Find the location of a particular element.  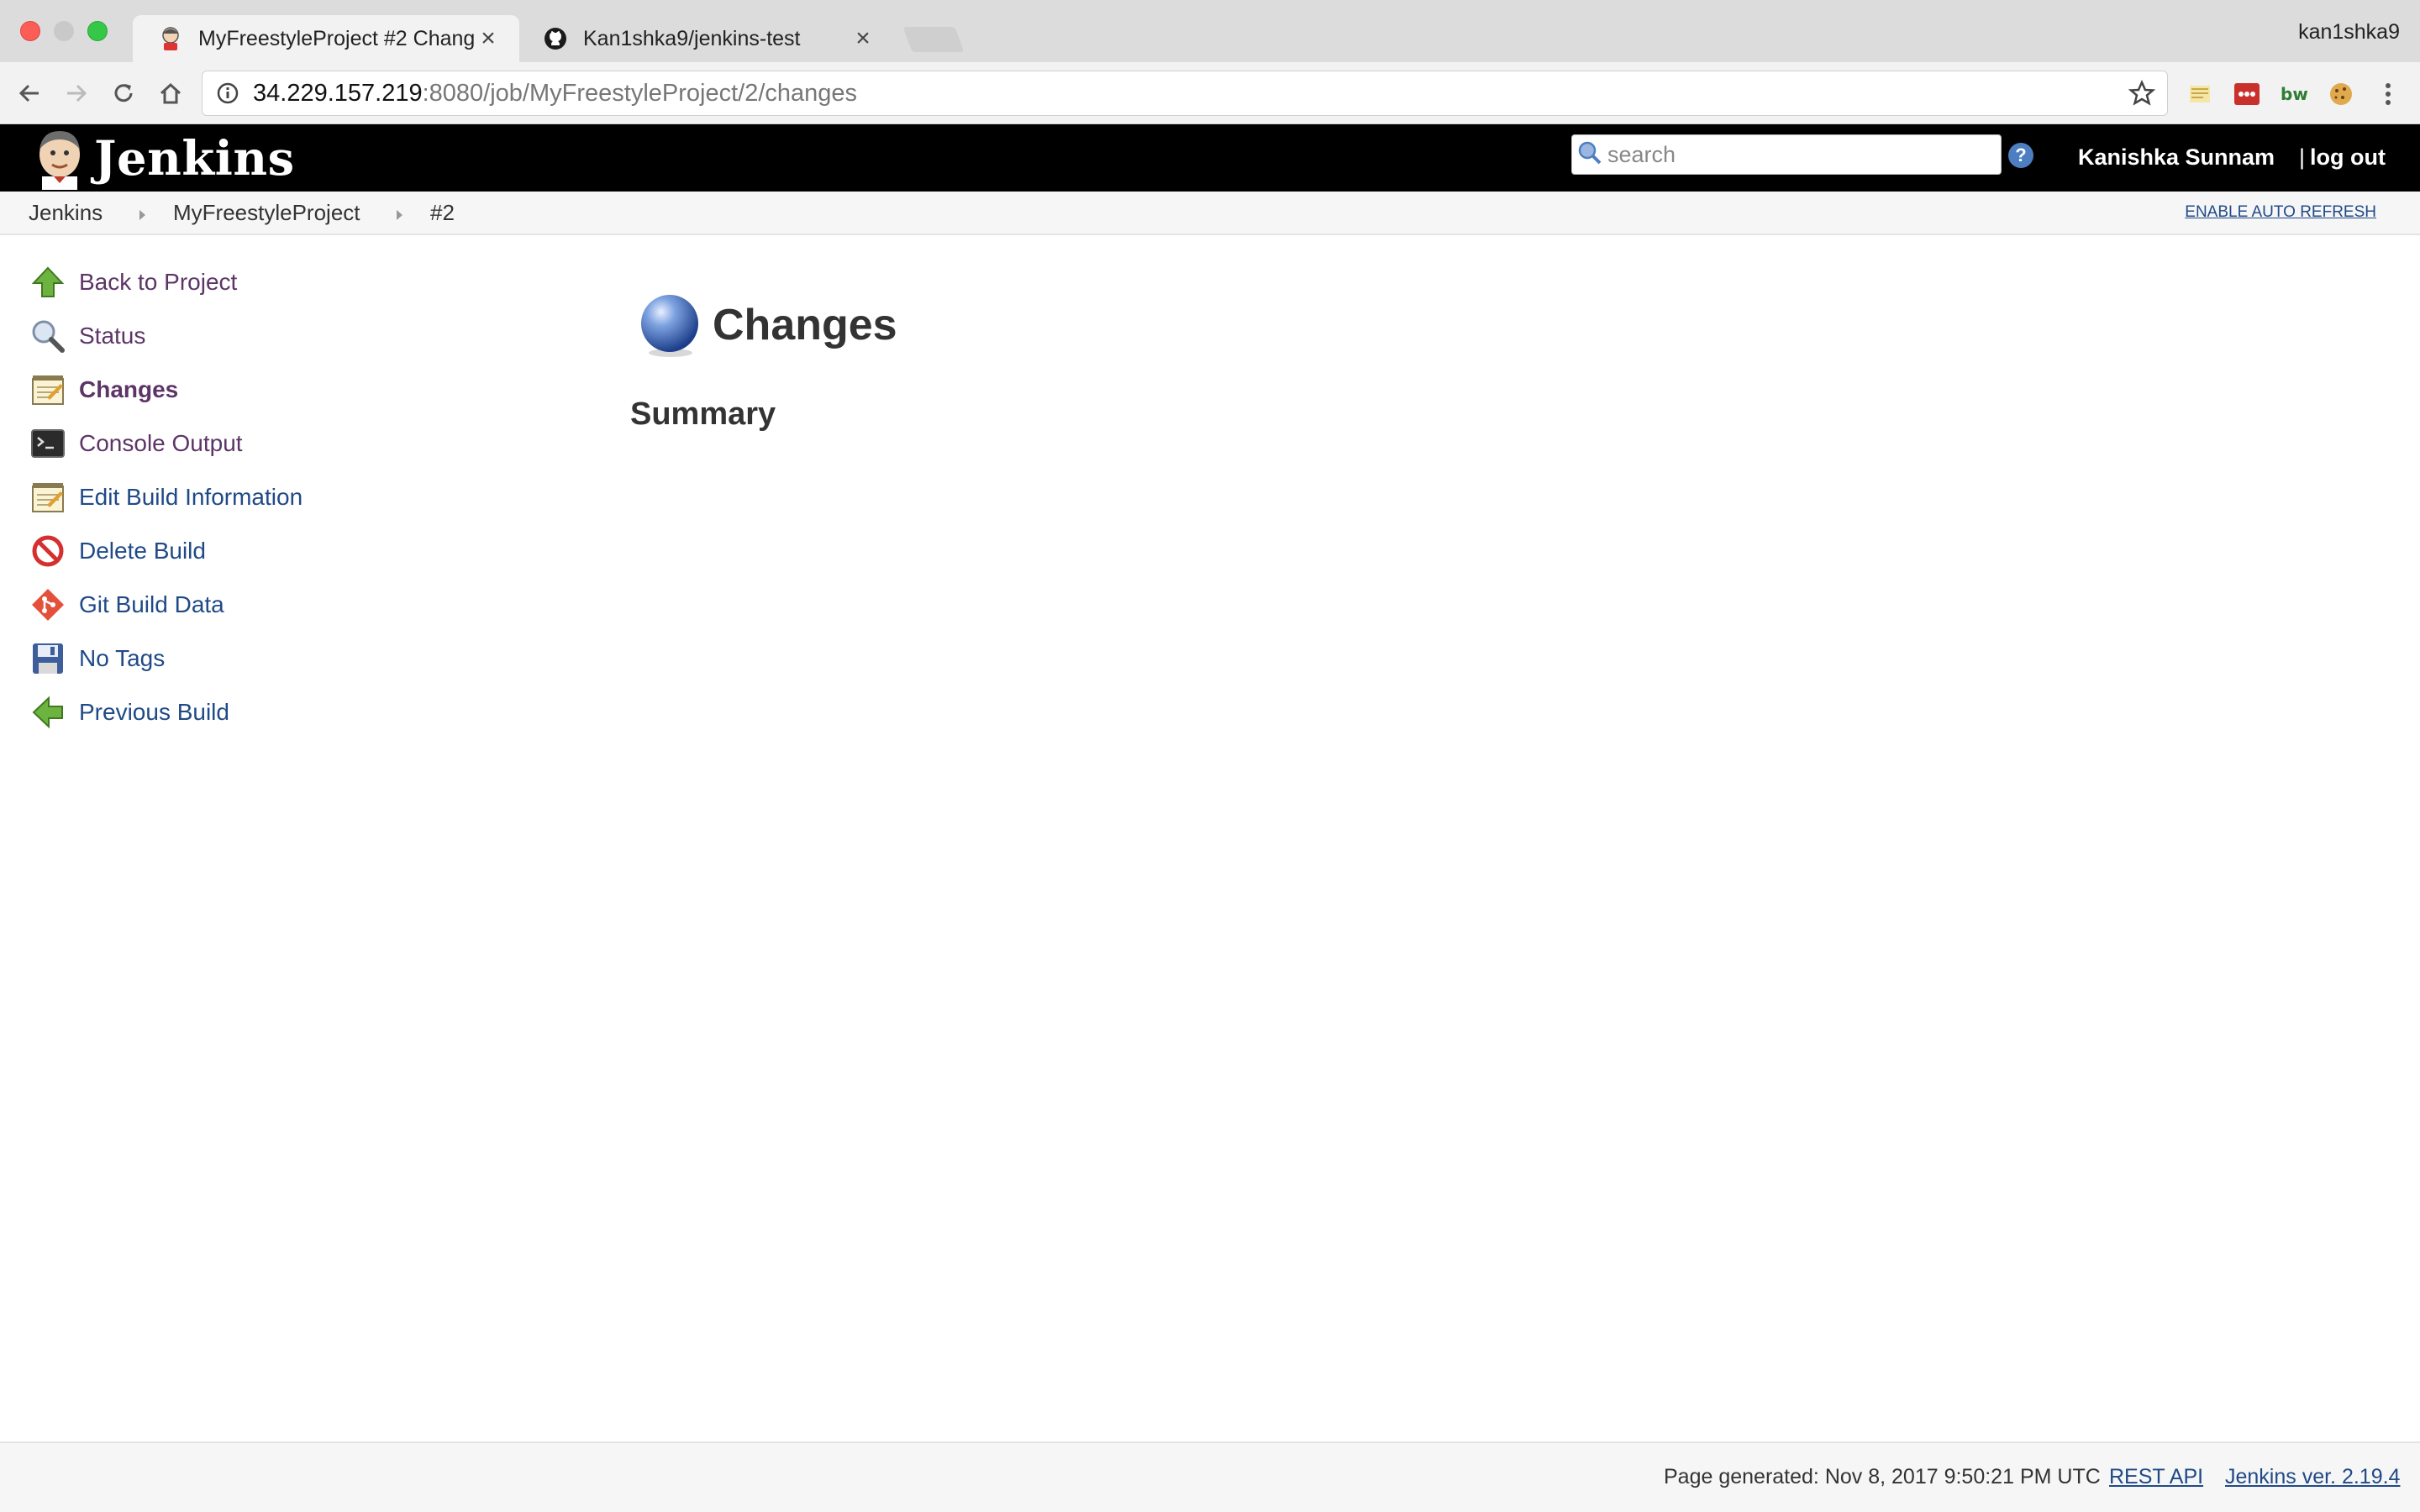

logout-link: | log out is located at coordinates (2342, 157).